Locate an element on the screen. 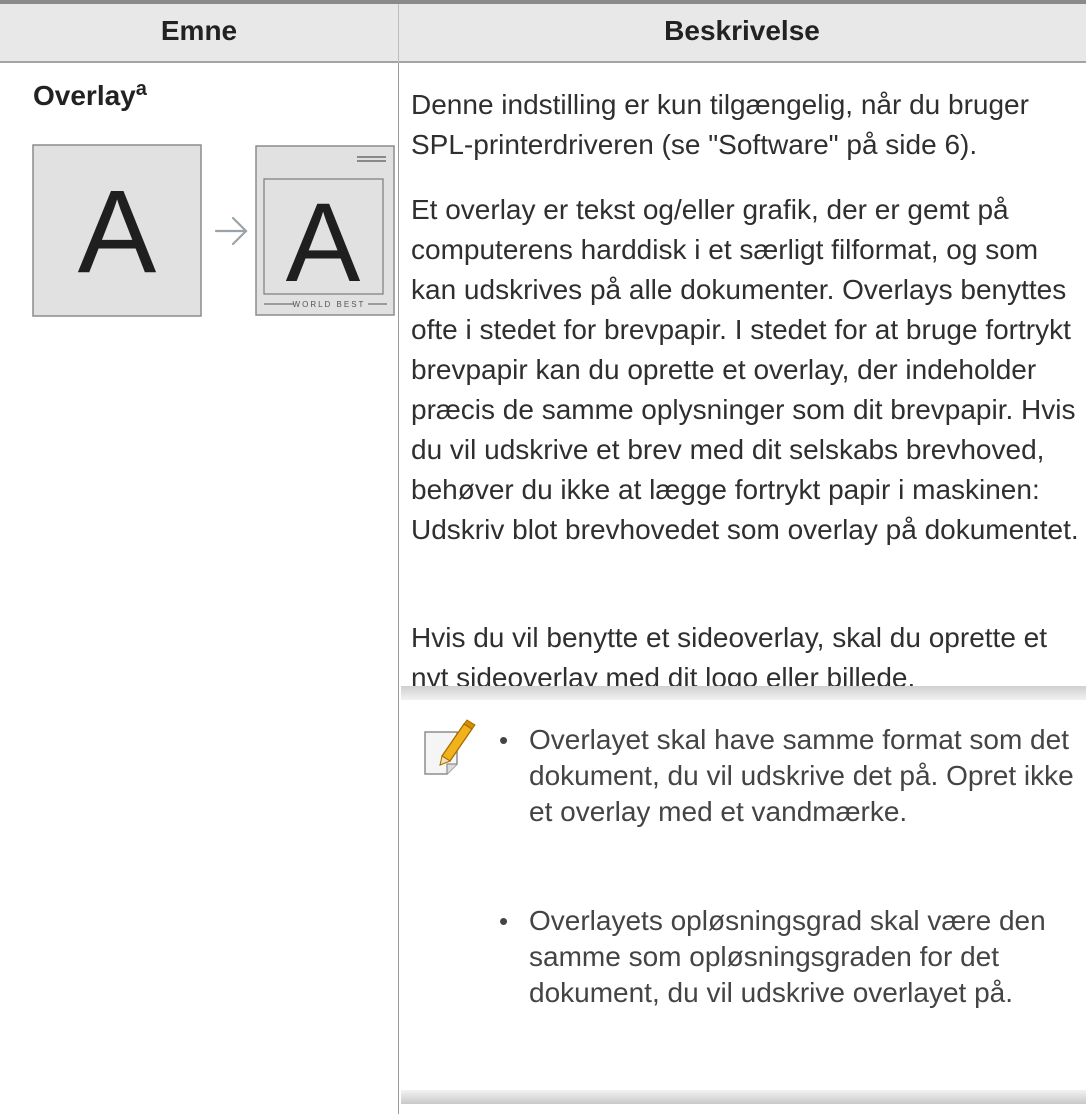 The width and height of the screenshot is (1086, 1114). overlay-illustration: A A WORLD BEST is located at coordinates (213, 230).